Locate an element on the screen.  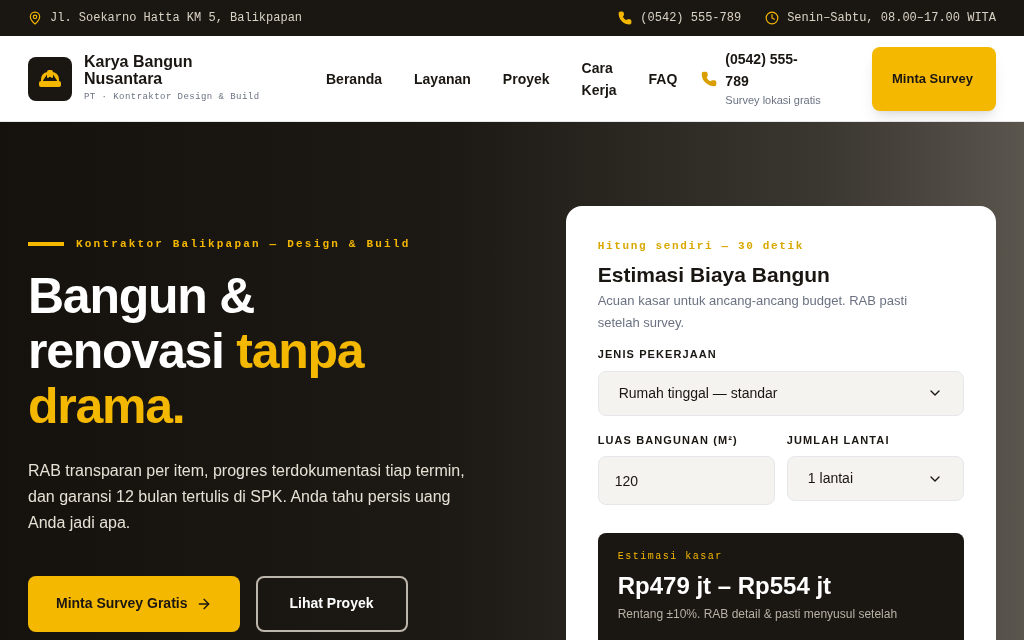
work-type-select: Rumah tinggal — standar is located at coordinates (780, 393).